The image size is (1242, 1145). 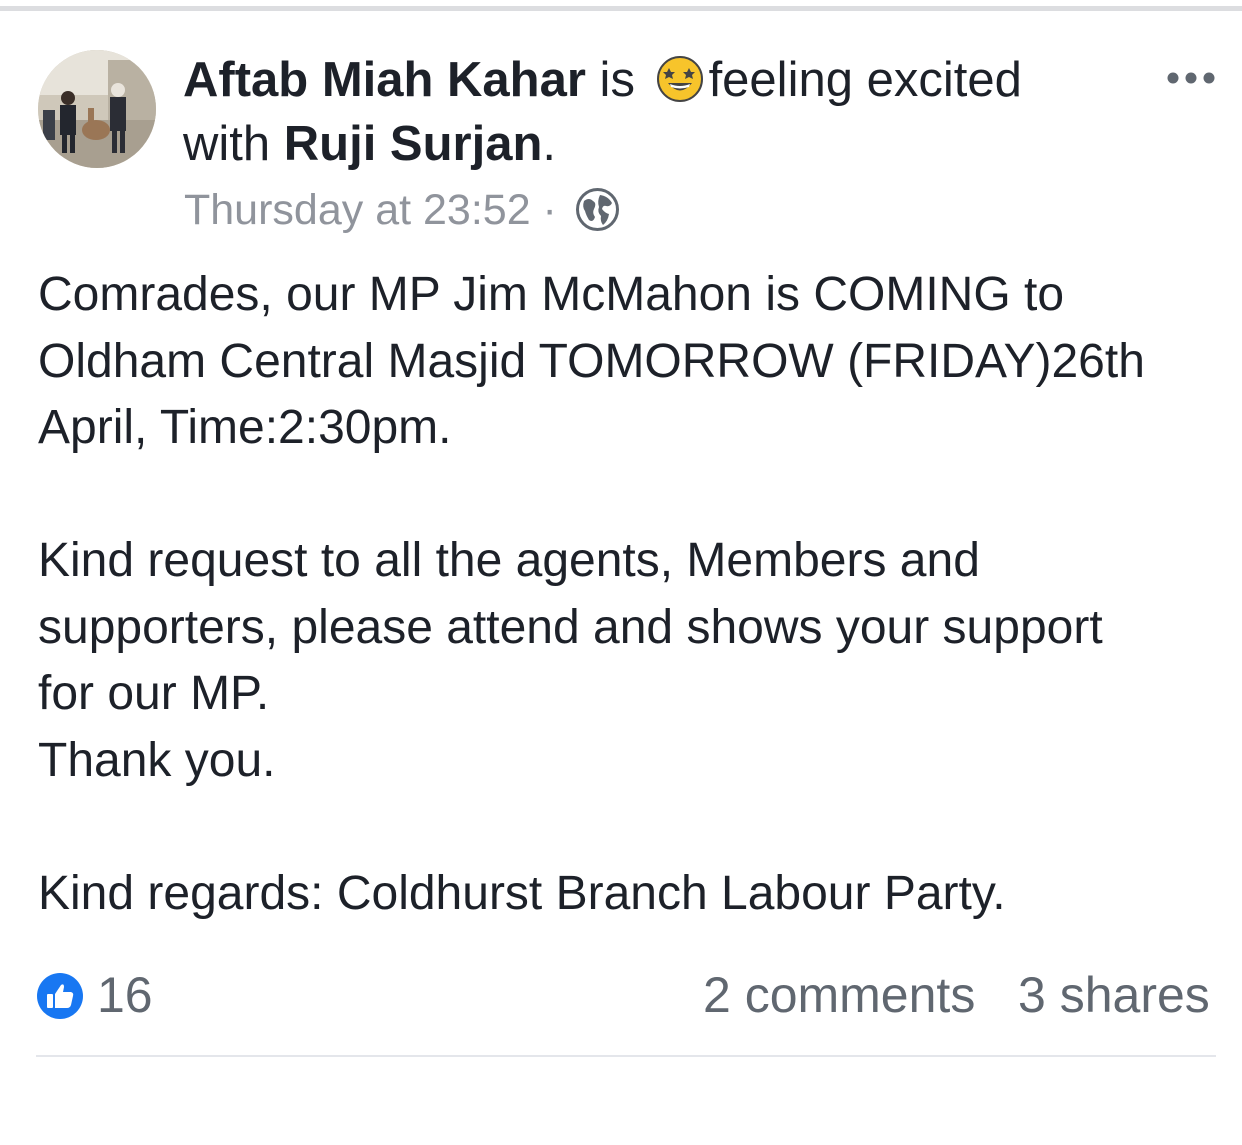 What do you see at coordinates (233, 144) in the screenshot?
I see `with-text: with` at bounding box center [233, 144].